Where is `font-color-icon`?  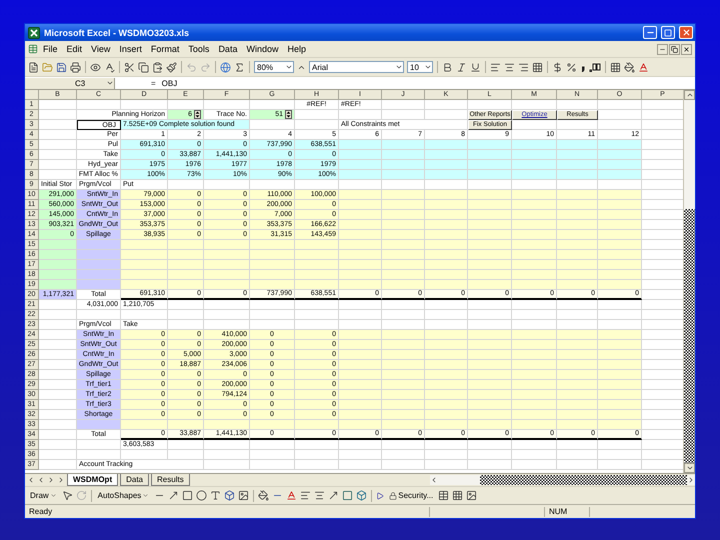
font-color-icon is located at coordinates (292, 495).